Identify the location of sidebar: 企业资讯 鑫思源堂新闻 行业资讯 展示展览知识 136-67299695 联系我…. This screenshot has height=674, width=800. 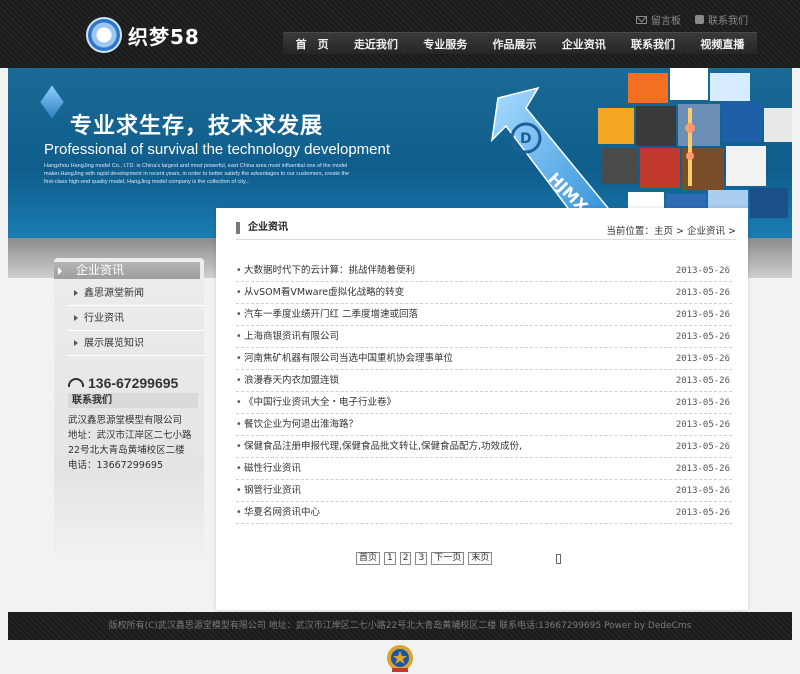
(129, 410).